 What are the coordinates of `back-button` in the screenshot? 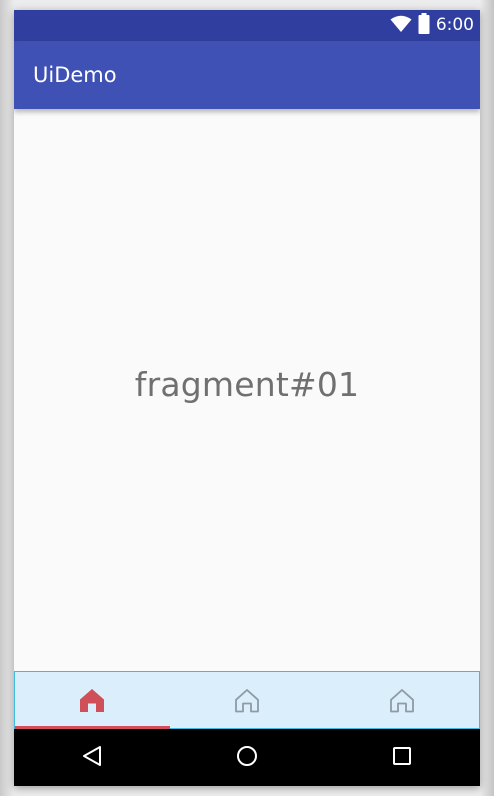 It's located at (92, 757).